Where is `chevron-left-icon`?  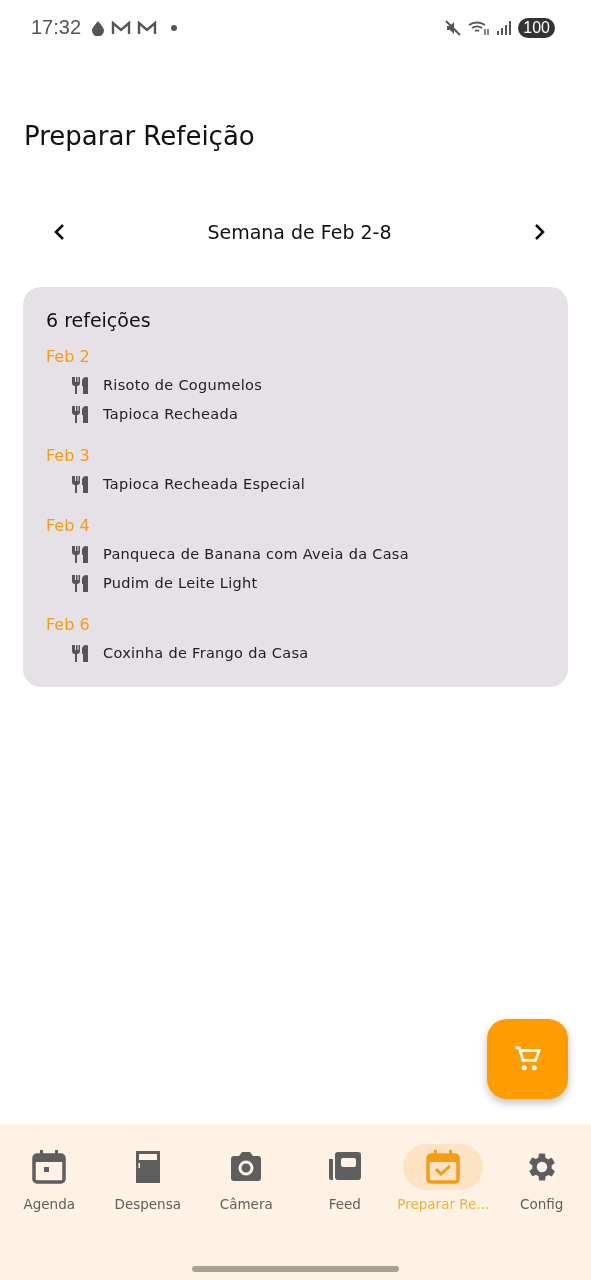 chevron-left-icon is located at coordinates (59, 232).